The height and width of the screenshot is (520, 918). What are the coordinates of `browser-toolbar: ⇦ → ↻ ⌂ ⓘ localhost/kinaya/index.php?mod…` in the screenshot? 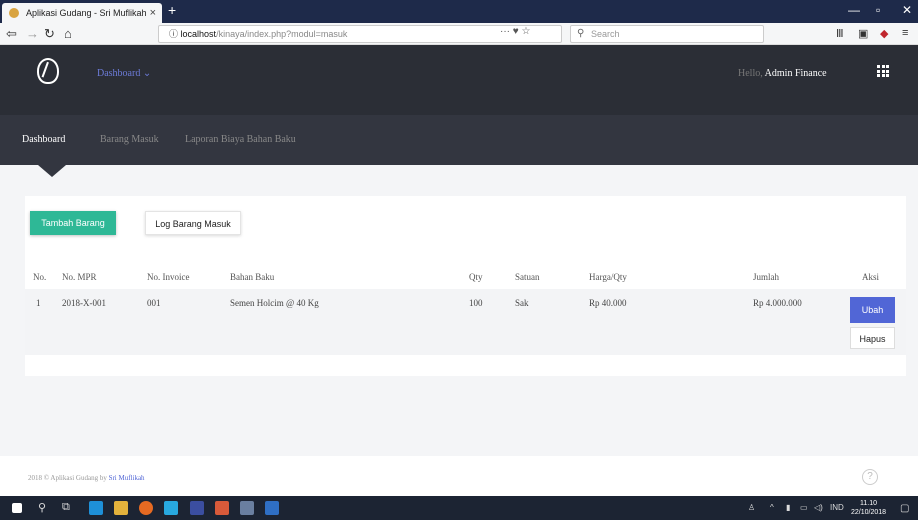 It's located at (459, 34).